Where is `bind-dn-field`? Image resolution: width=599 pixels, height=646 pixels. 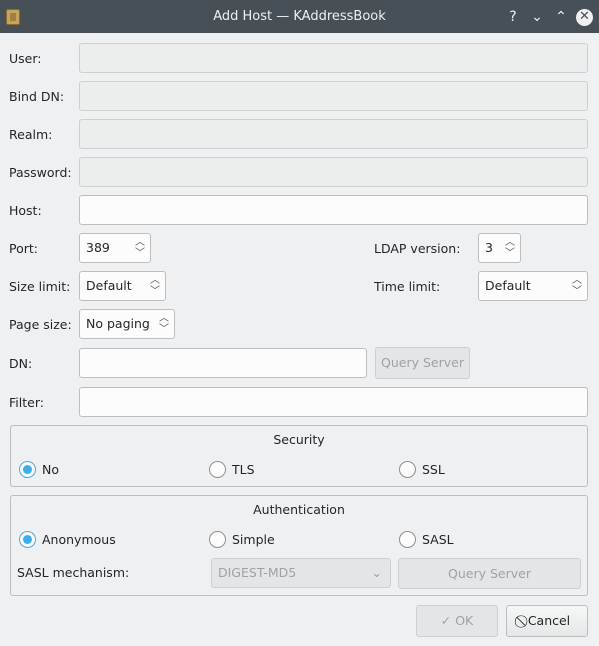
bind-dn-field is located at coordinates (333, 96).